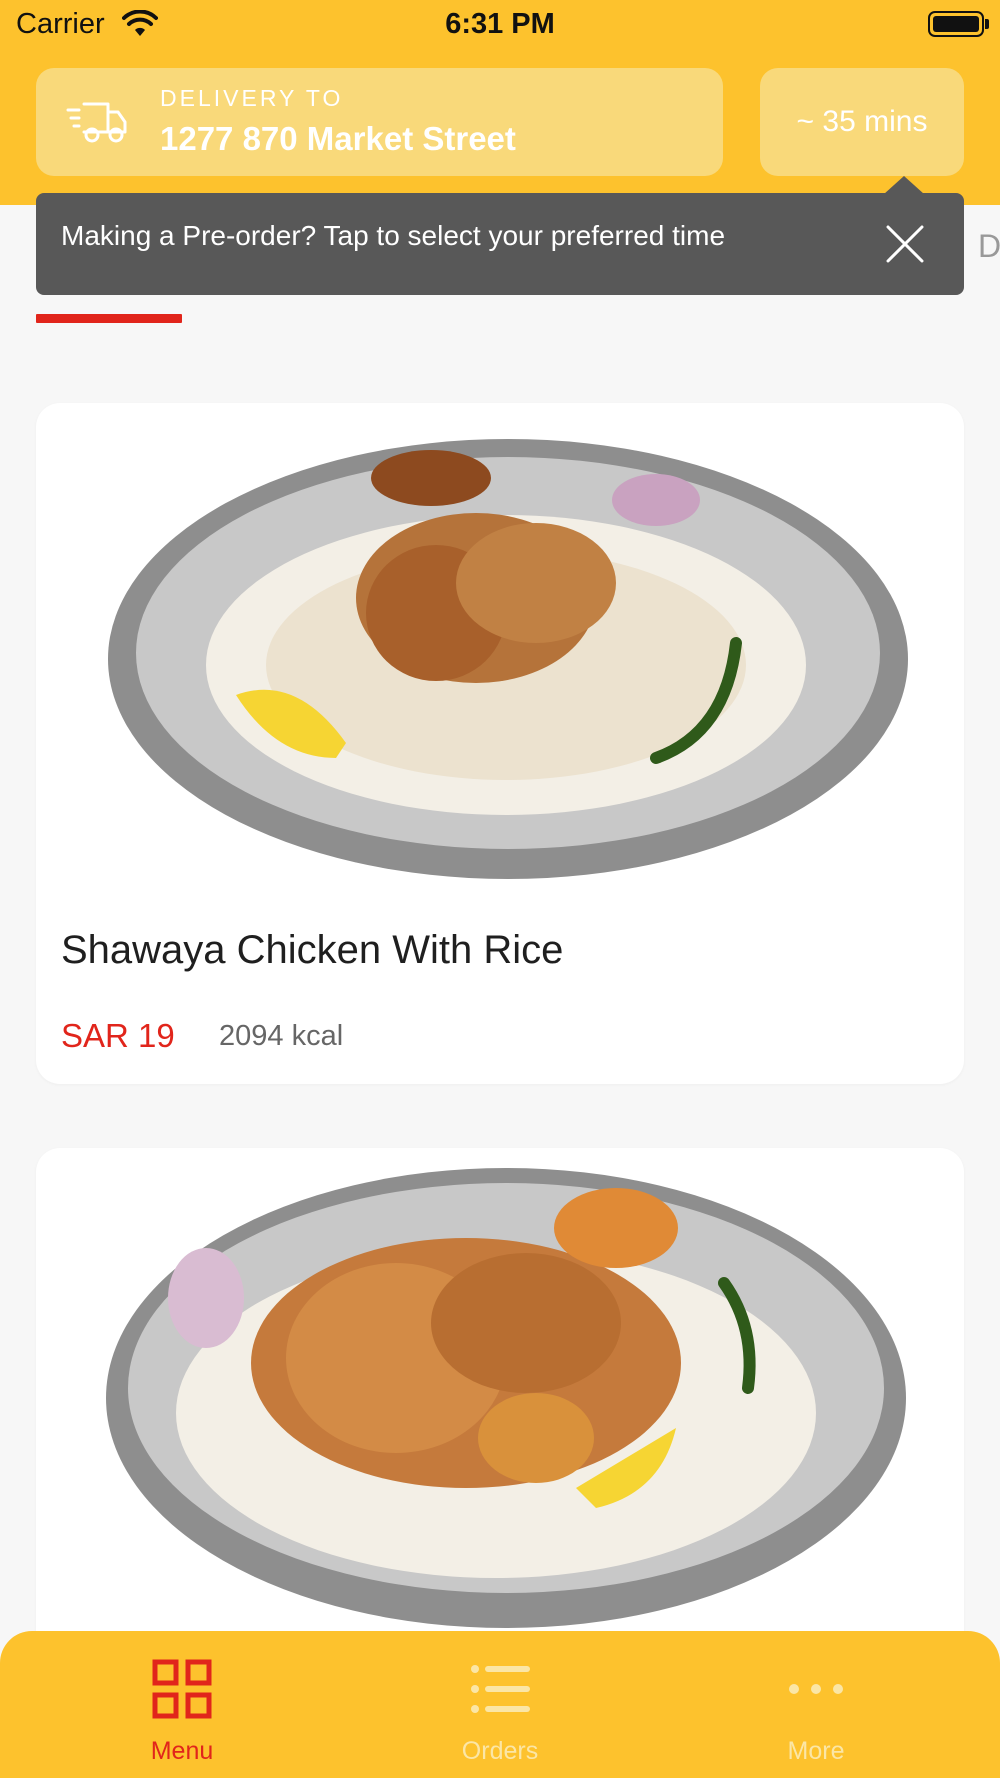 The width and height of the screenshot is (1000, 1778). I want to click on nav-menu: Menu, so click(182, 1704).